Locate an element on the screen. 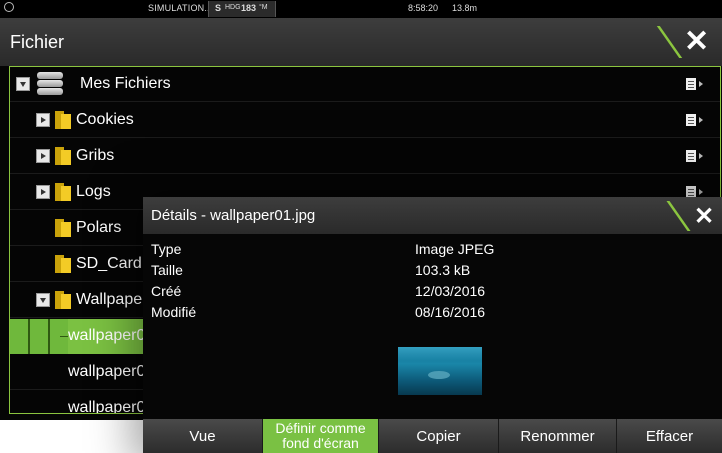  rename-button: Renommer is located at coordinates (558, 436).